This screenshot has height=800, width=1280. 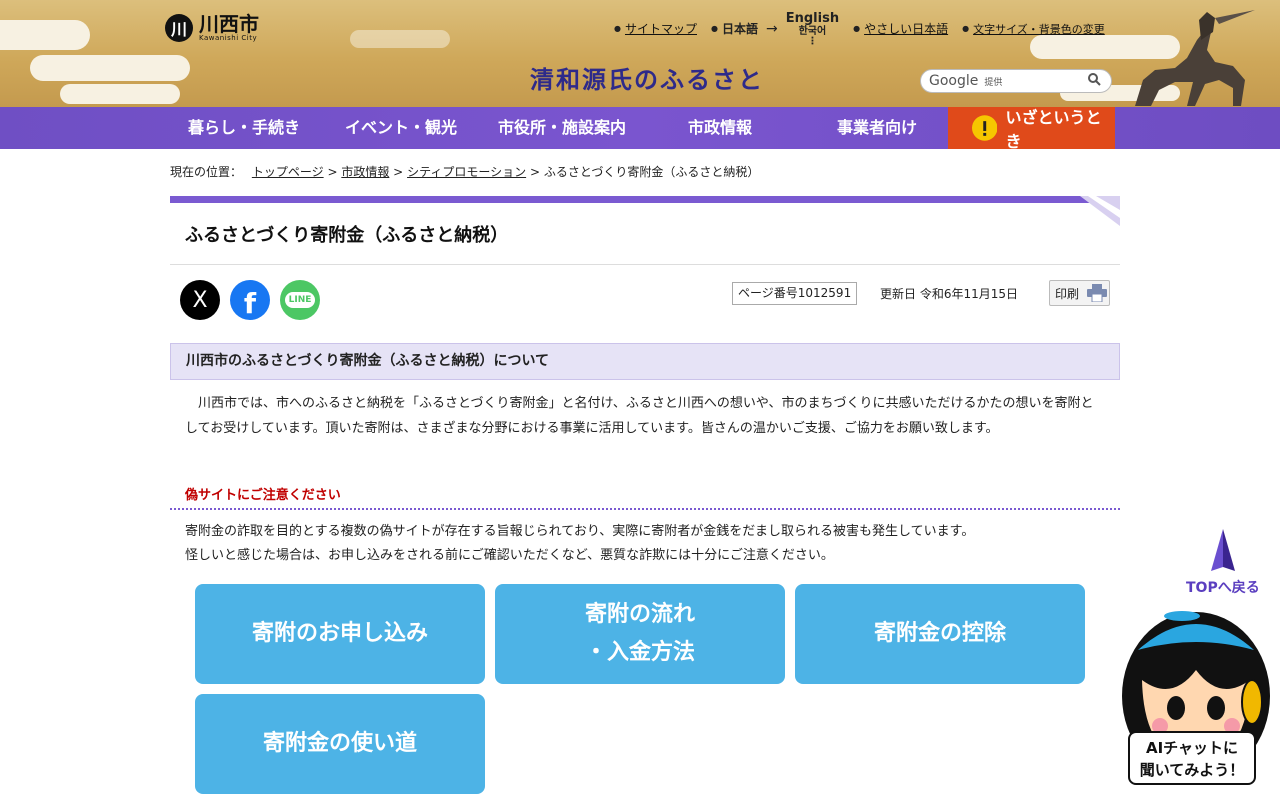 What do you see at coordinates (795, 293) in the screenshot?
I see `page-number: ページ番号1012591` at bounding box center [795, 293].